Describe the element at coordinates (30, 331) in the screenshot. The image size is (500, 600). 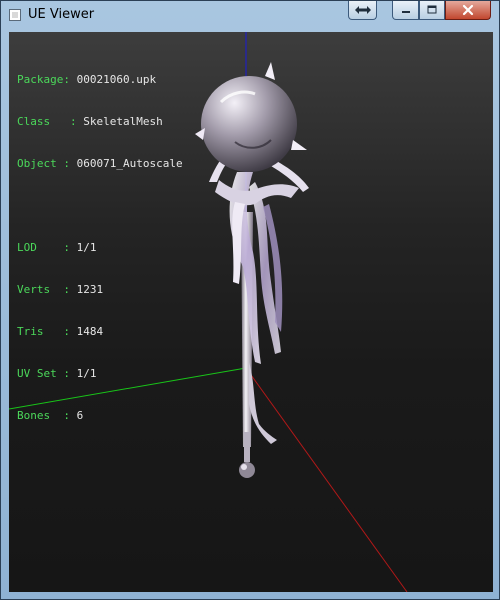
I see `tris-label: Tris` at that location.